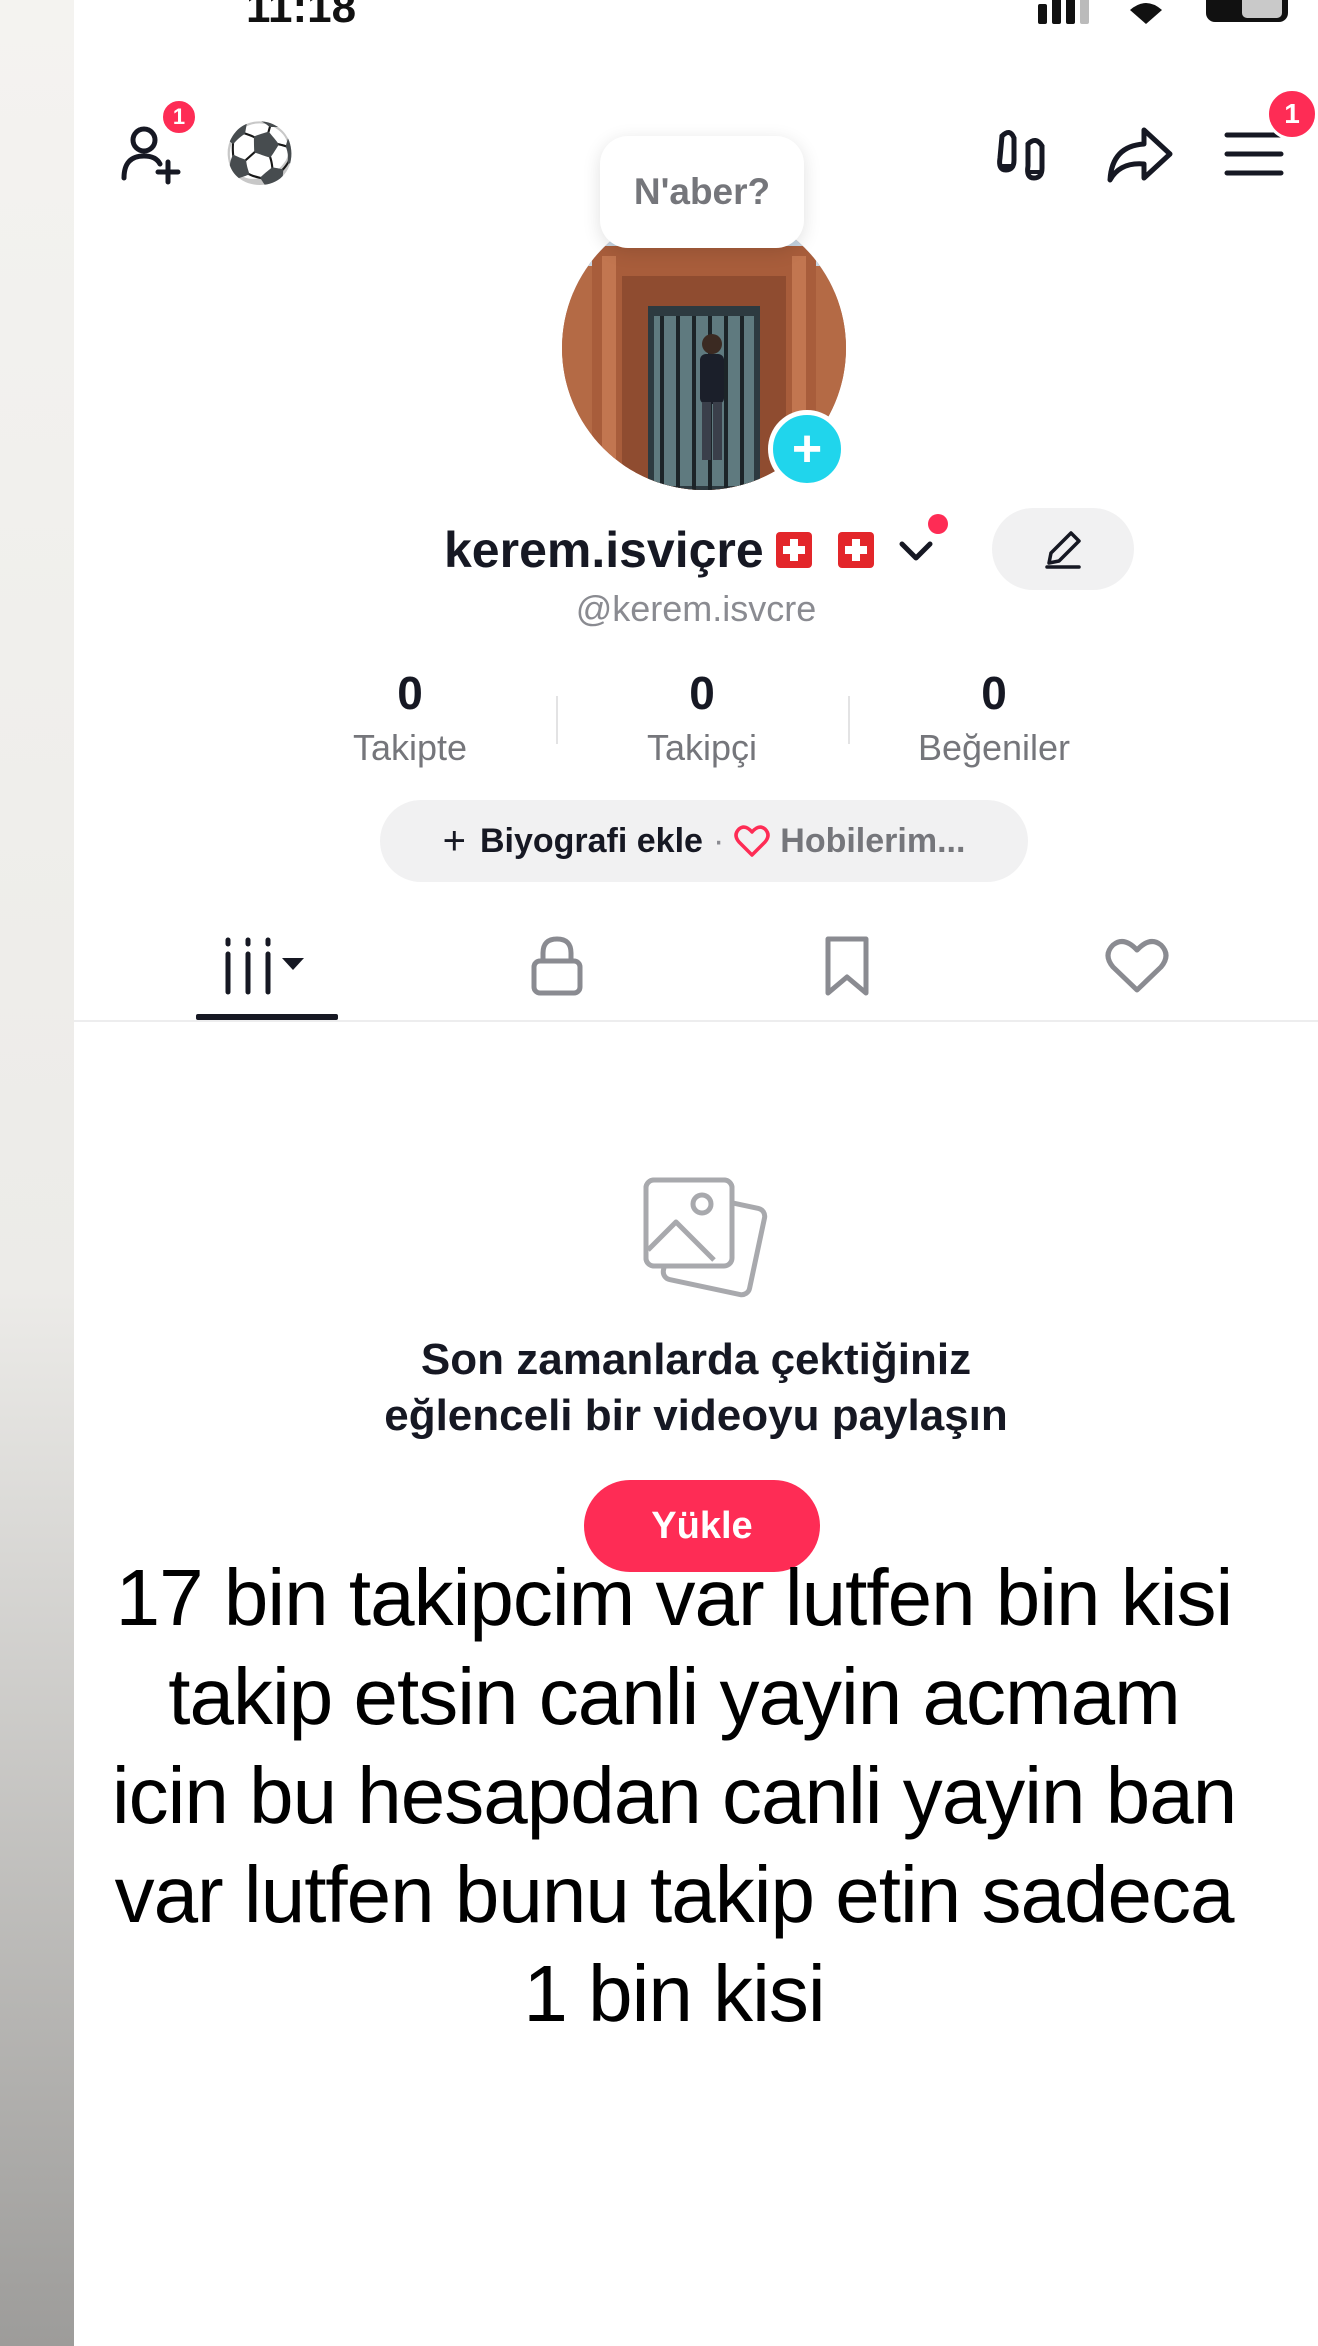 This screenshot has width=1318, height=2346. Describe the element at coordinates (696, 1415) in the screenshot. I see `empty-state-line: eğlenceli bir videoyu paylaşın` at that location.